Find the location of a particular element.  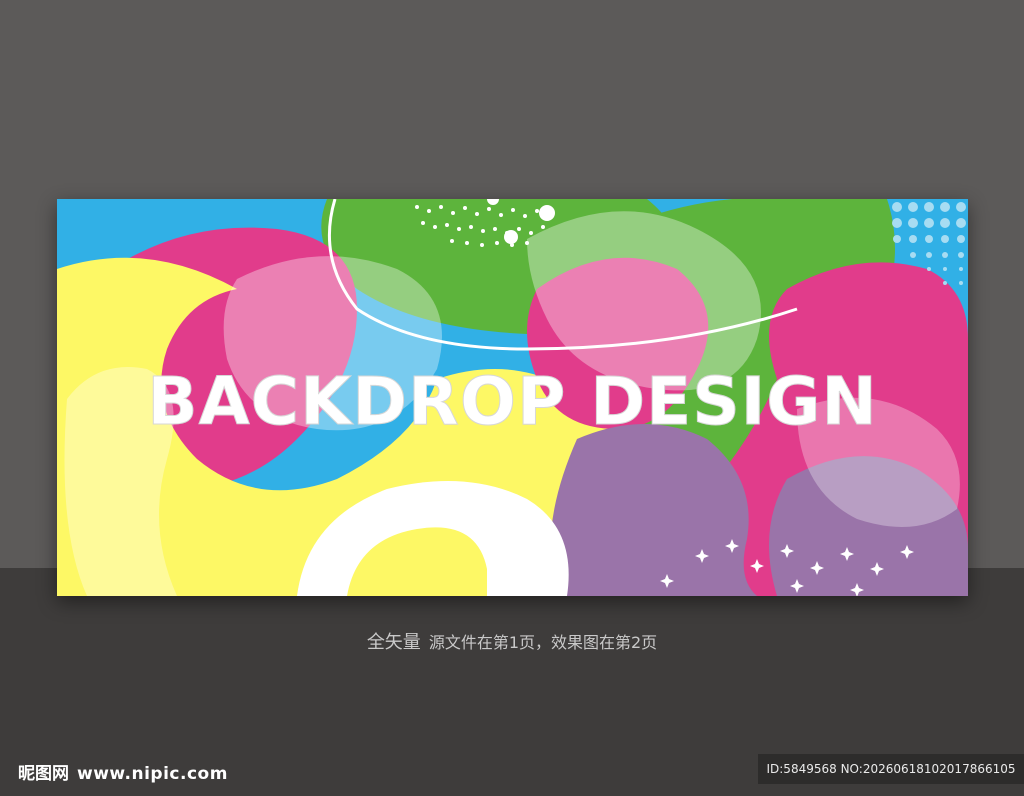

caption-lead: 全矢量 is located at coordinates (393, 642).